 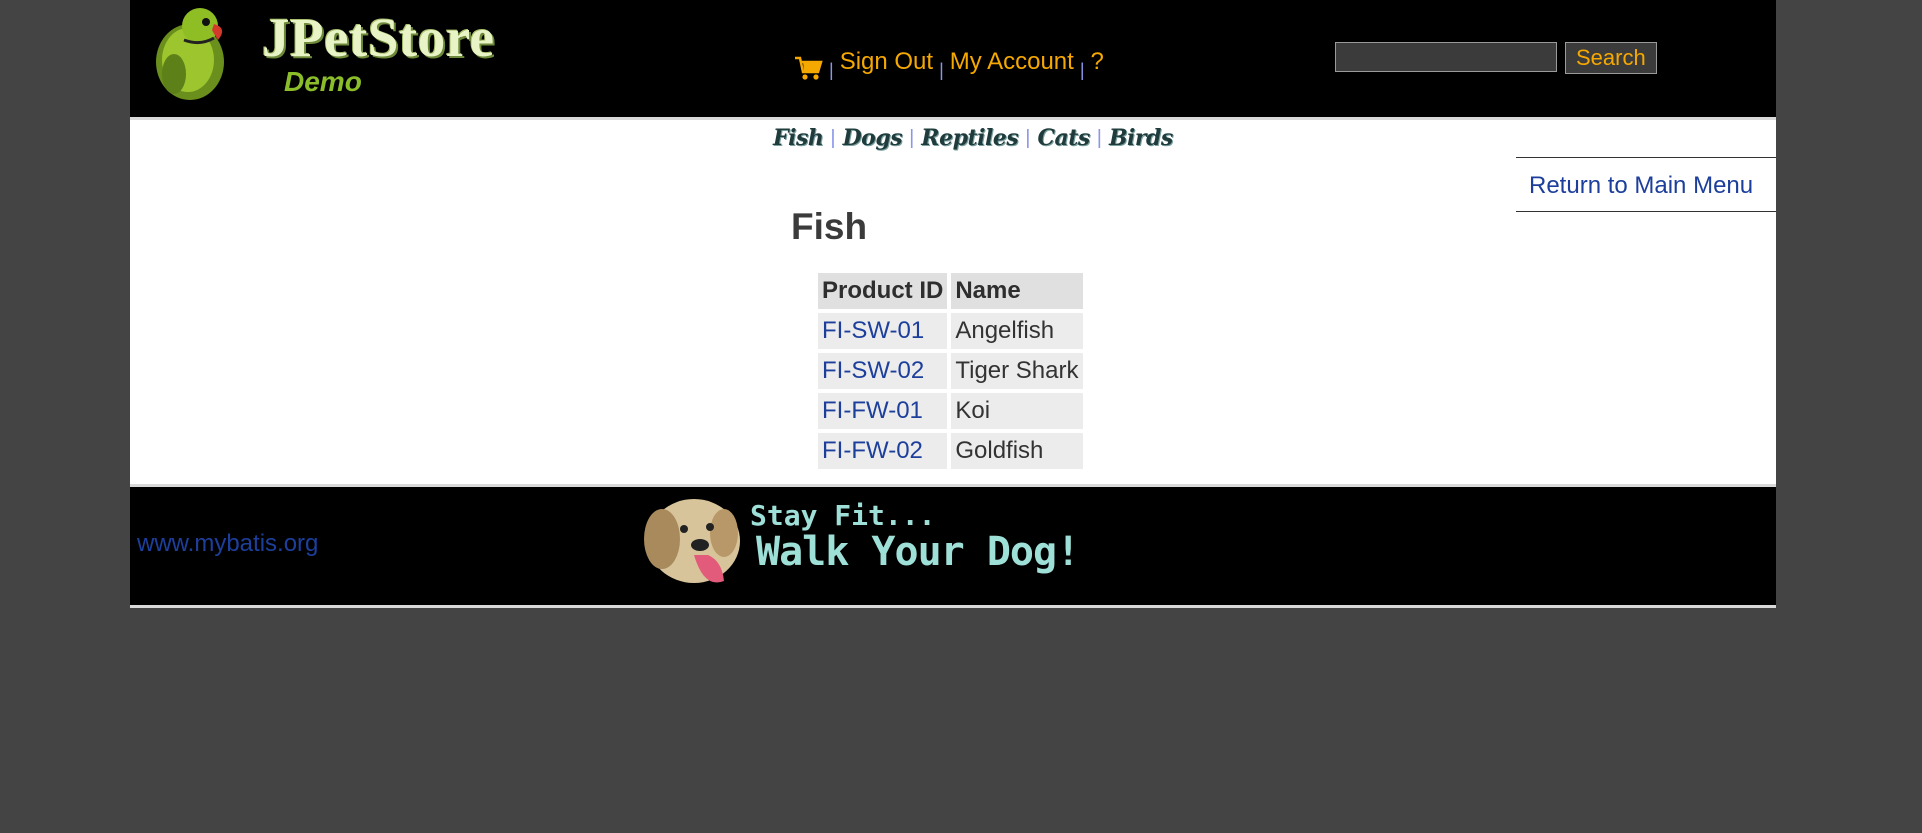 What do you see at coordinates (1012, 62) in the screenshot?
I see `my-account-link: My Account` at bounding box center [1012, 62].